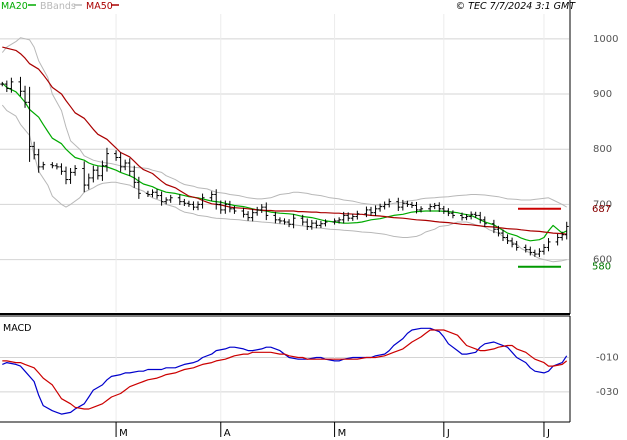  What do you see at coordinates (602, 149) in the screenshot?
I see `price-tick-label: 800` at bounding box center [602, 149].